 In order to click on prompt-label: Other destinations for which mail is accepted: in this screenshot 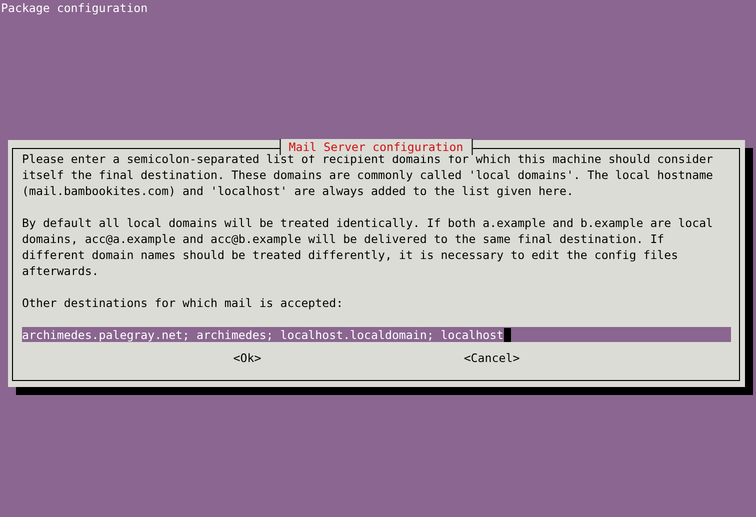, I will do `click(183, 303)`.